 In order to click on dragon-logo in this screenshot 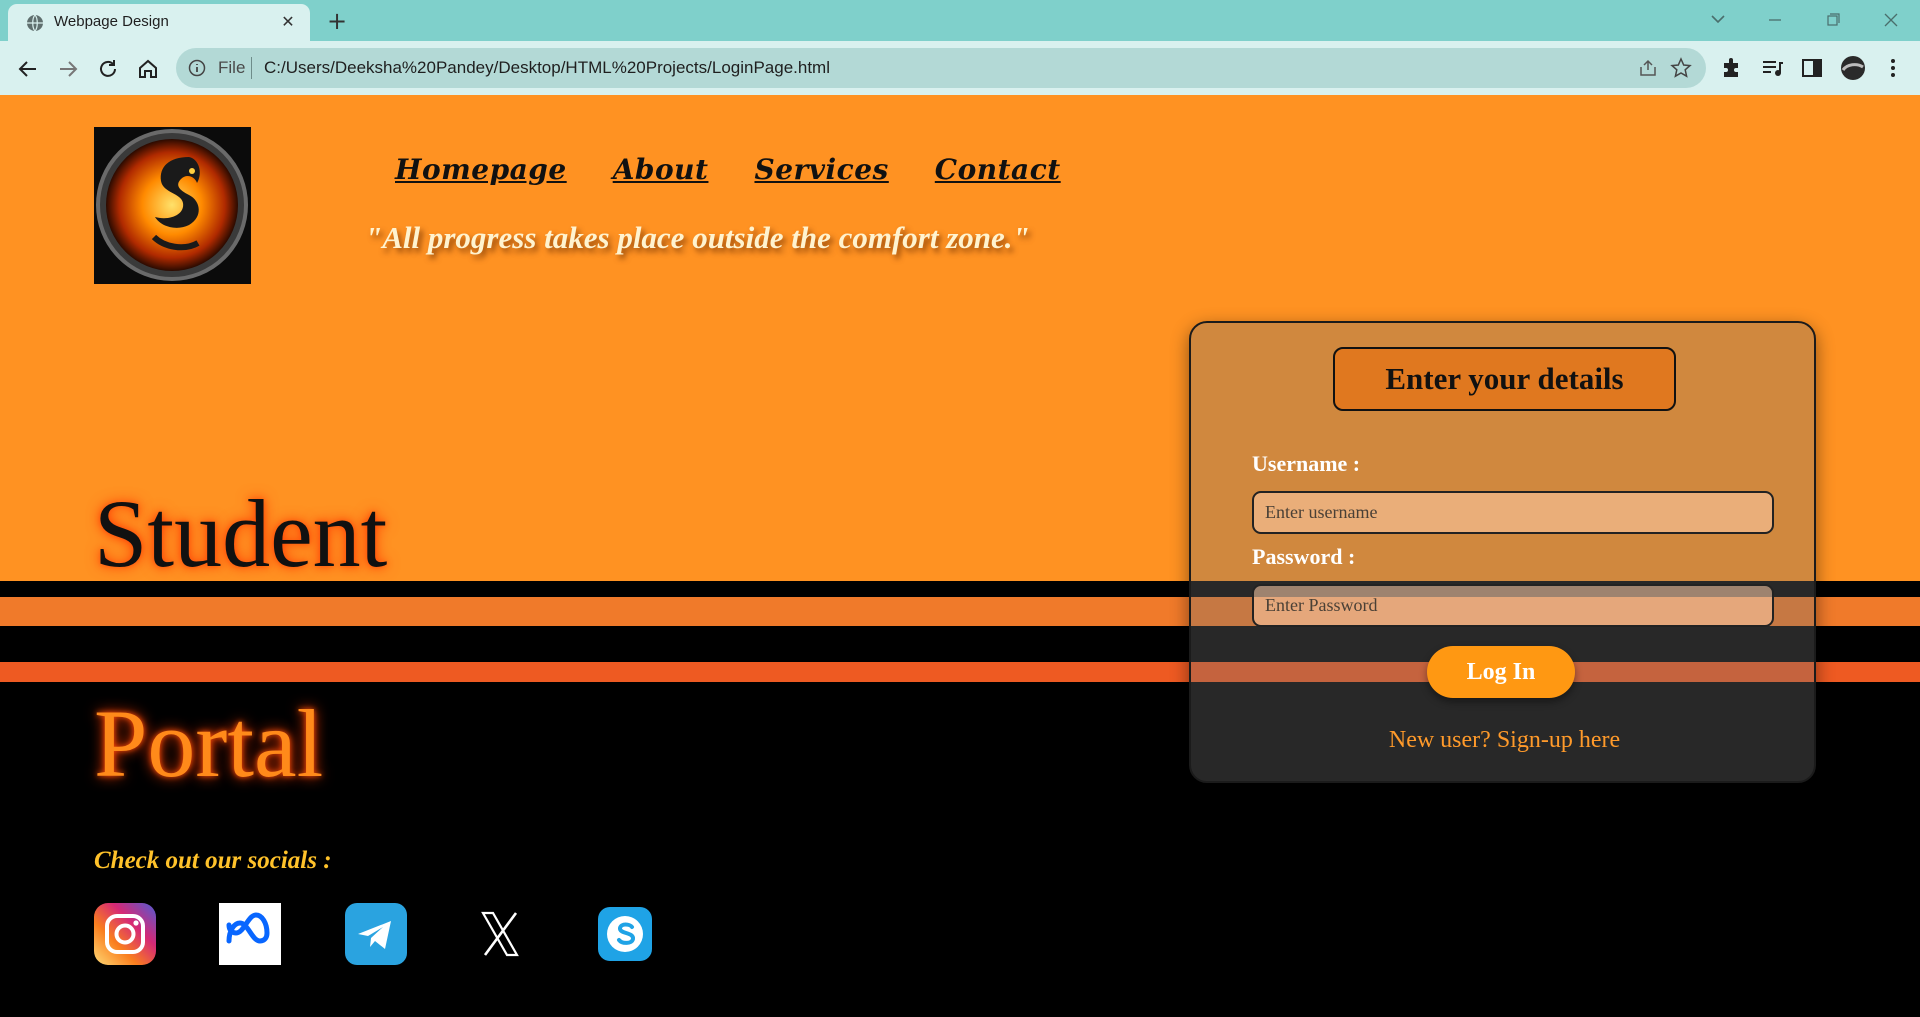, I will do `click(172, 205)`.